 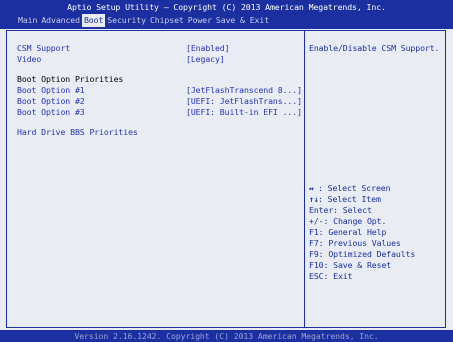 I want to click on boot-option-2-value: [UEFI: JetFlashTrans...], so click(x=244, y=101).